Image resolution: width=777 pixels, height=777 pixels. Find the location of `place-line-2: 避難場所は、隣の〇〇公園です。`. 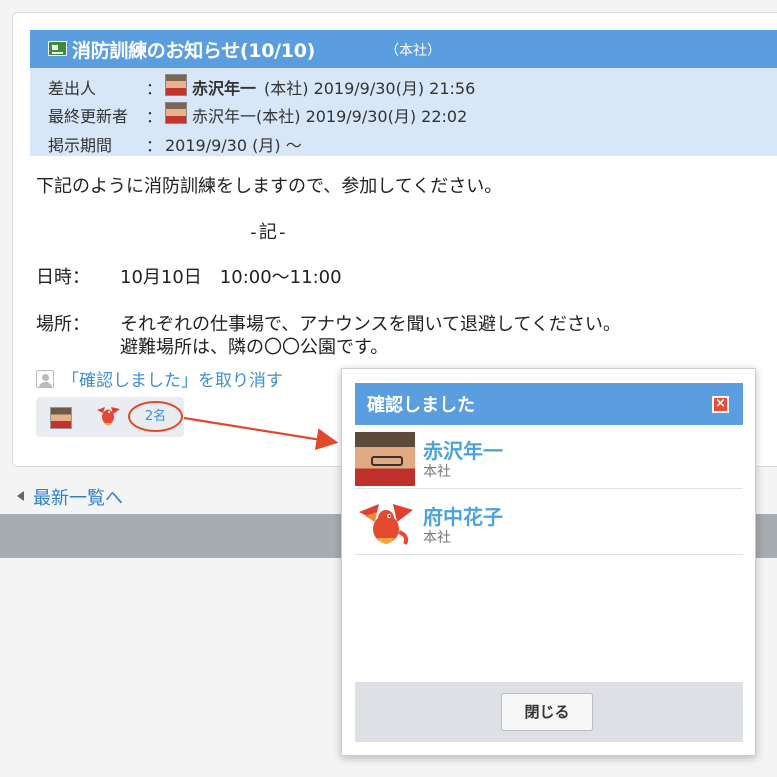

place-line-2: 避難場所は、隣の〇〇公園です。 is located at coordinates (254, 347).